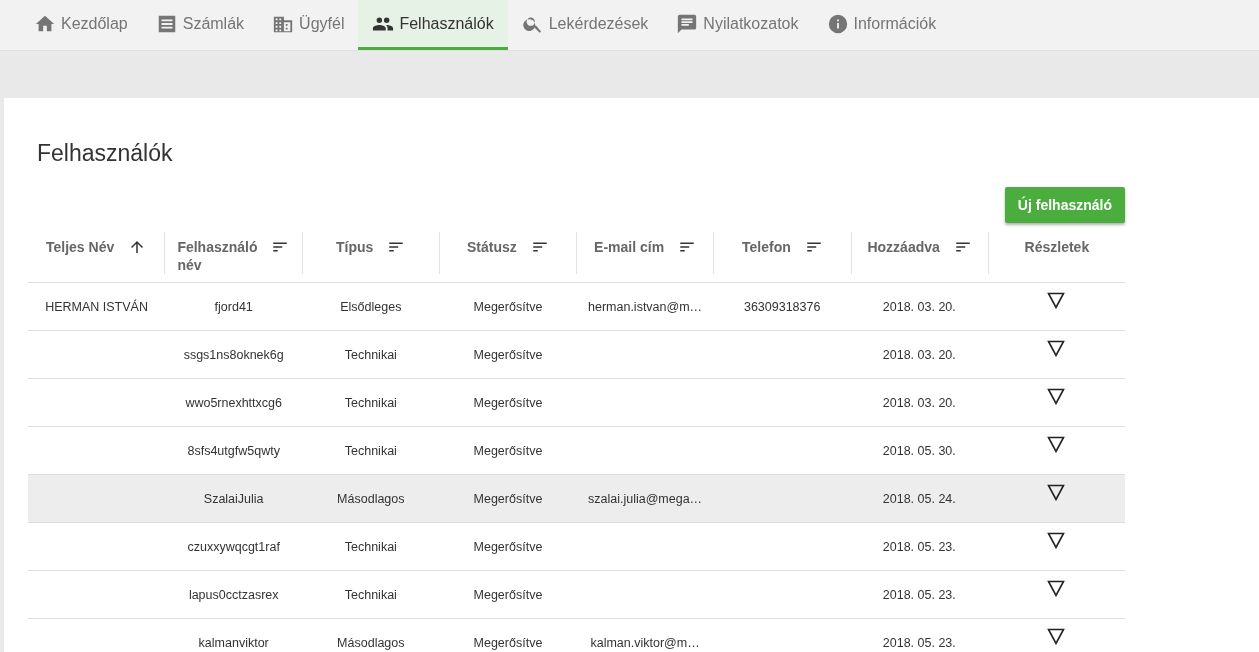  Describe the element at coordinates (737, 25) in the screenshot. I see `nav-tab: Nyilatkozatok` at that location.